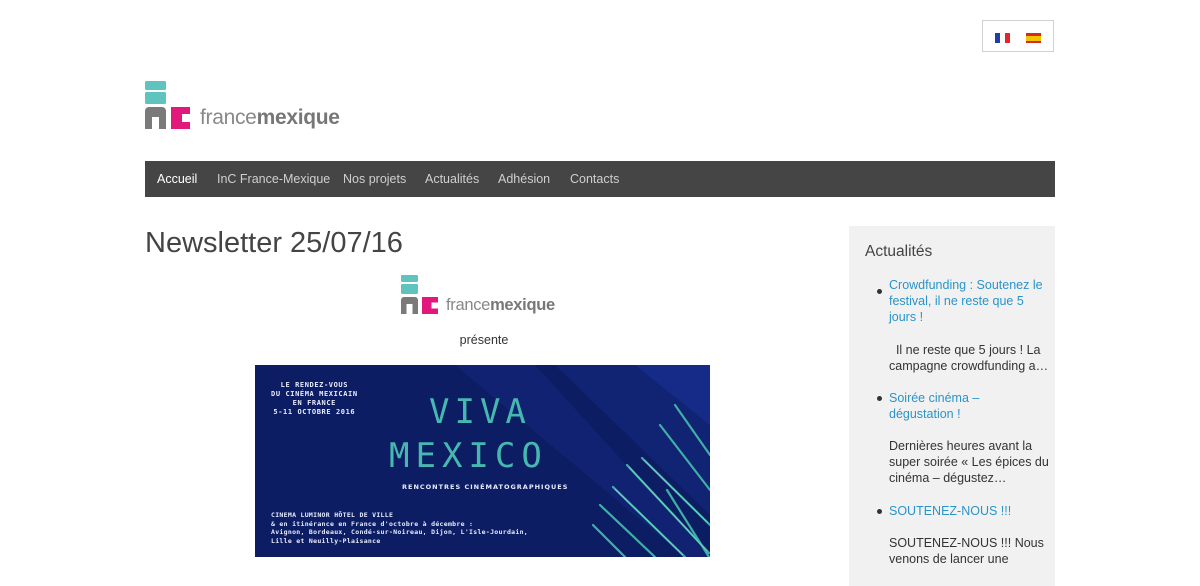 The width and height of the screenshot is (1200, 586). Describe the element at coordinates (1002, 38) in the screenshot. I see `french-flag-icon` at that location.